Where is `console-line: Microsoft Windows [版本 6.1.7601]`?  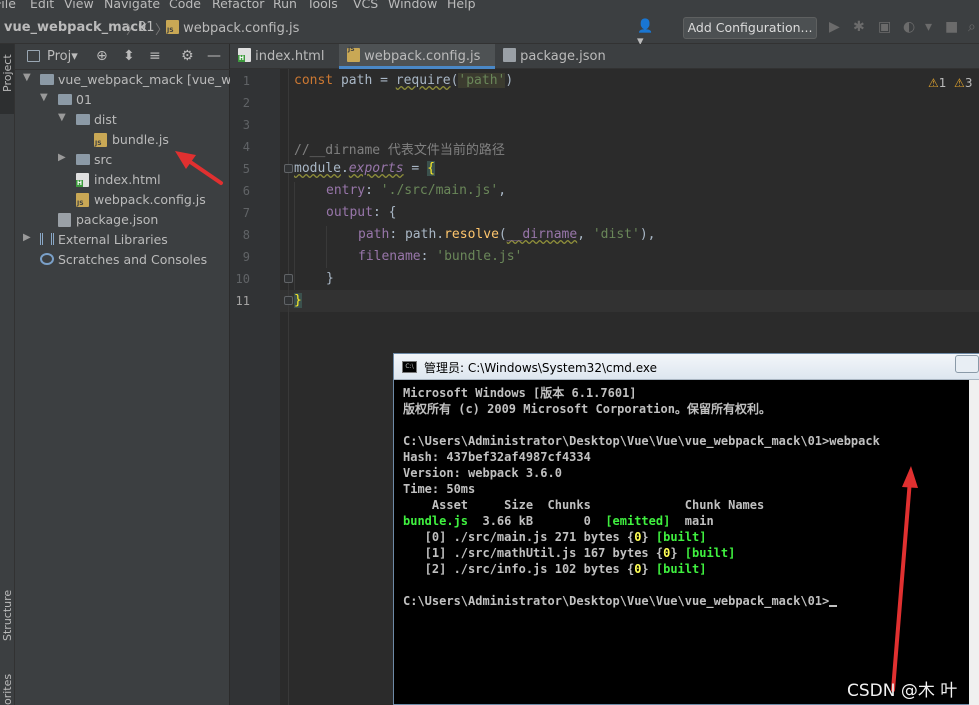 console-line: Microsoft Windows [版本 6.1.7601] is located at coordinates (520, 393).